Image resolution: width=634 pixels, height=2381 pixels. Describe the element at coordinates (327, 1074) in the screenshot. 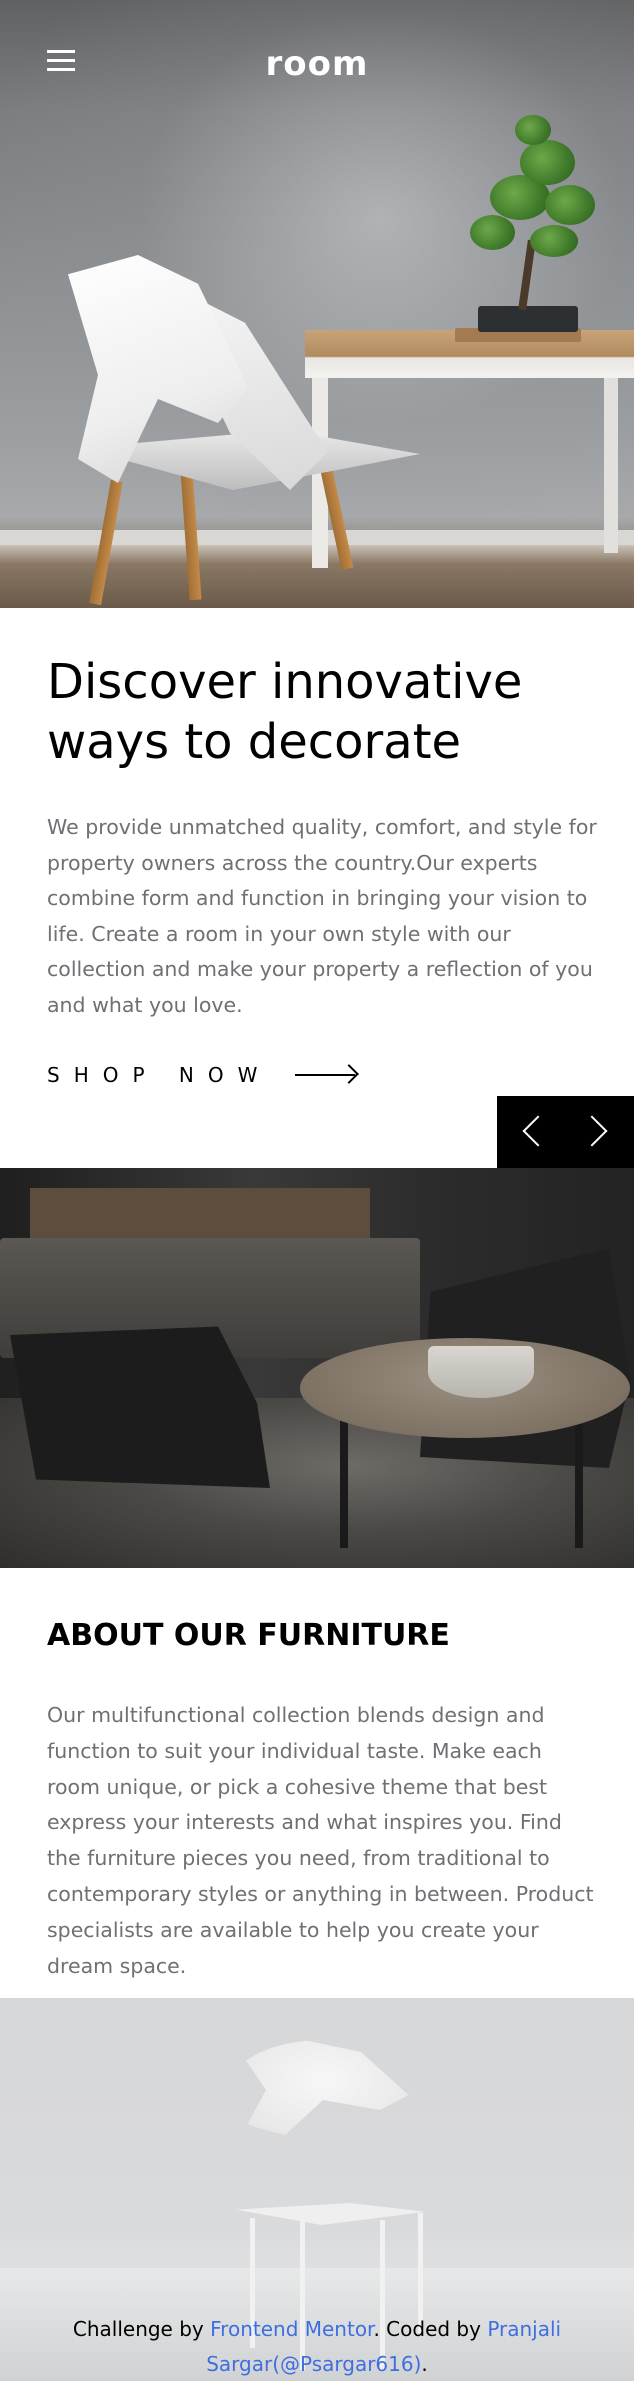

I see `arrow-right-icon` at that location.